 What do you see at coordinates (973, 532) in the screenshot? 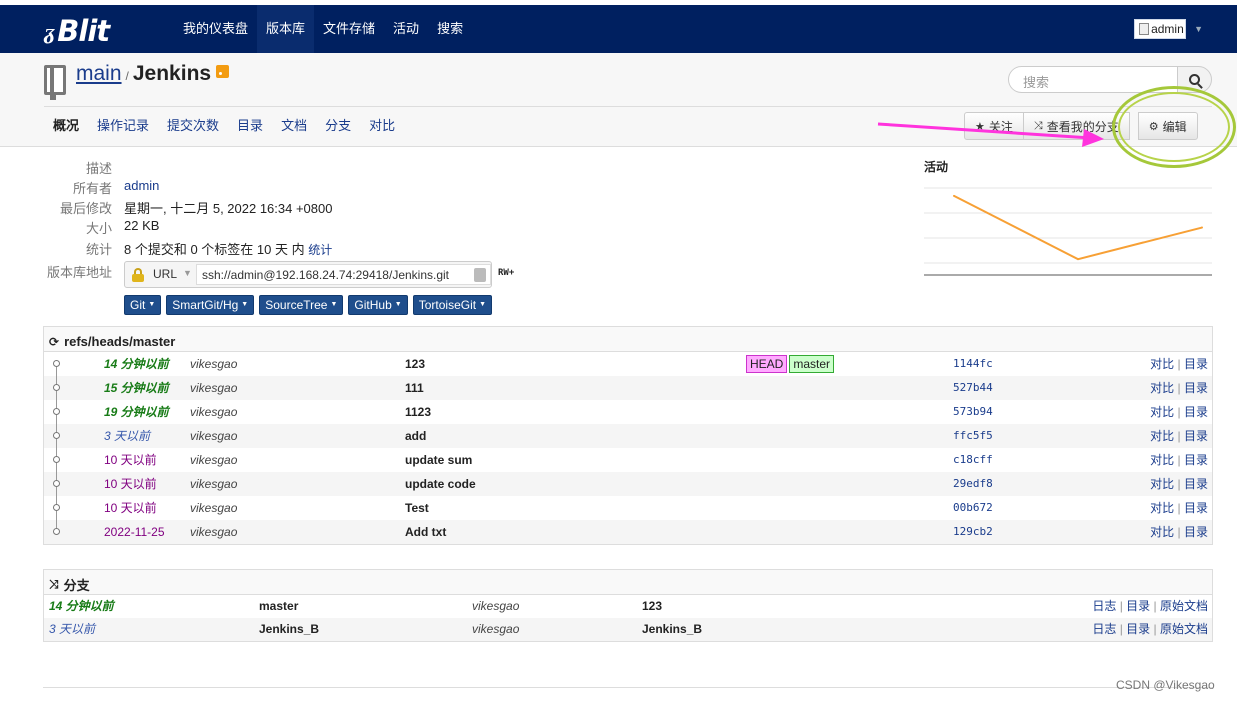
I see `commit-sha: 129cb2` at bounding box center [973, 532].